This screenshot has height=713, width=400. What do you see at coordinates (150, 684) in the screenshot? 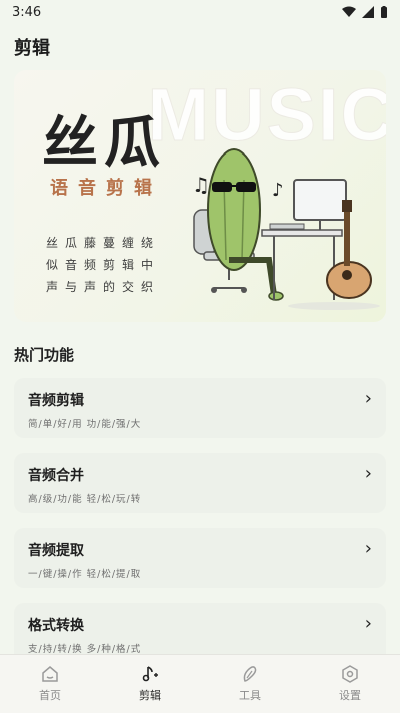
I see `nav-item-edit: 剪辑` at bounding box center [150, 684].